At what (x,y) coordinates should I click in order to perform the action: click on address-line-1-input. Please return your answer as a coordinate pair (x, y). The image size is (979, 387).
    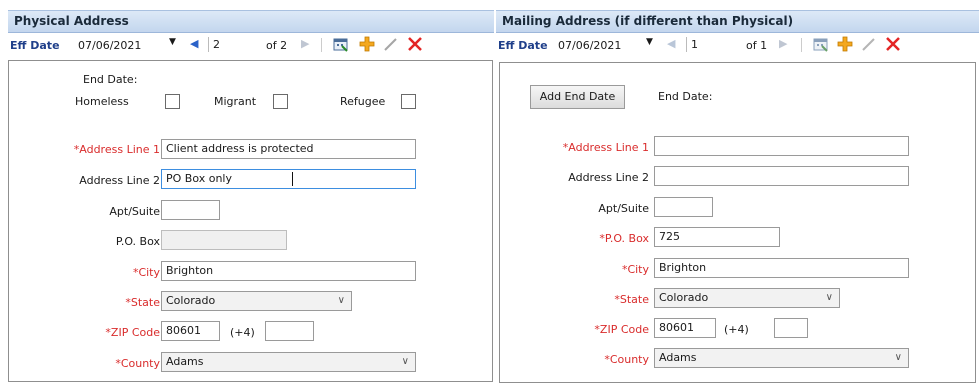
    Looking at the image, I should click on (781, 146).